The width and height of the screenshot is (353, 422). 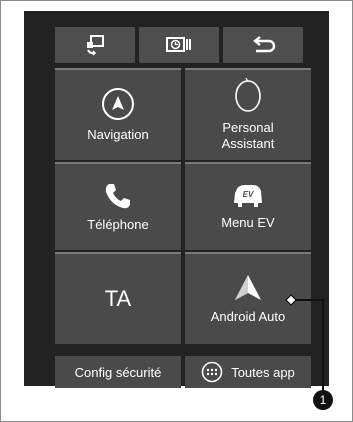 What do you see at coordinates (248, 96) in the screenshot?
I see `assistant-icon` at bounding box center [248, 96].